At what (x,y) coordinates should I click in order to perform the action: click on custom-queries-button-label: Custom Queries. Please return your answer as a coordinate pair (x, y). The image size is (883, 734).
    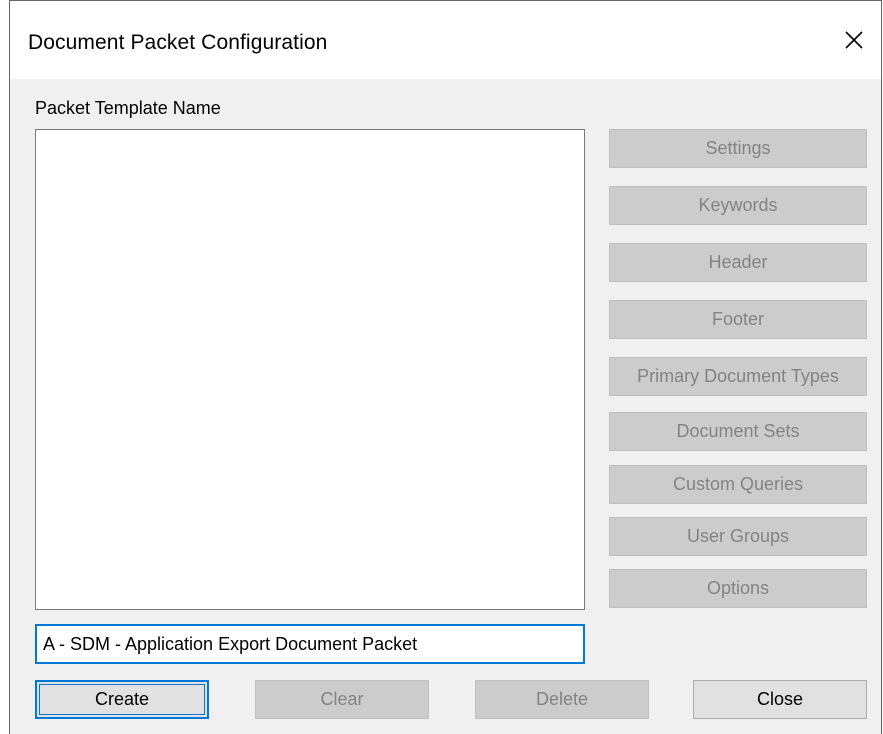
    Looking at the image, I should click on (738, 484).